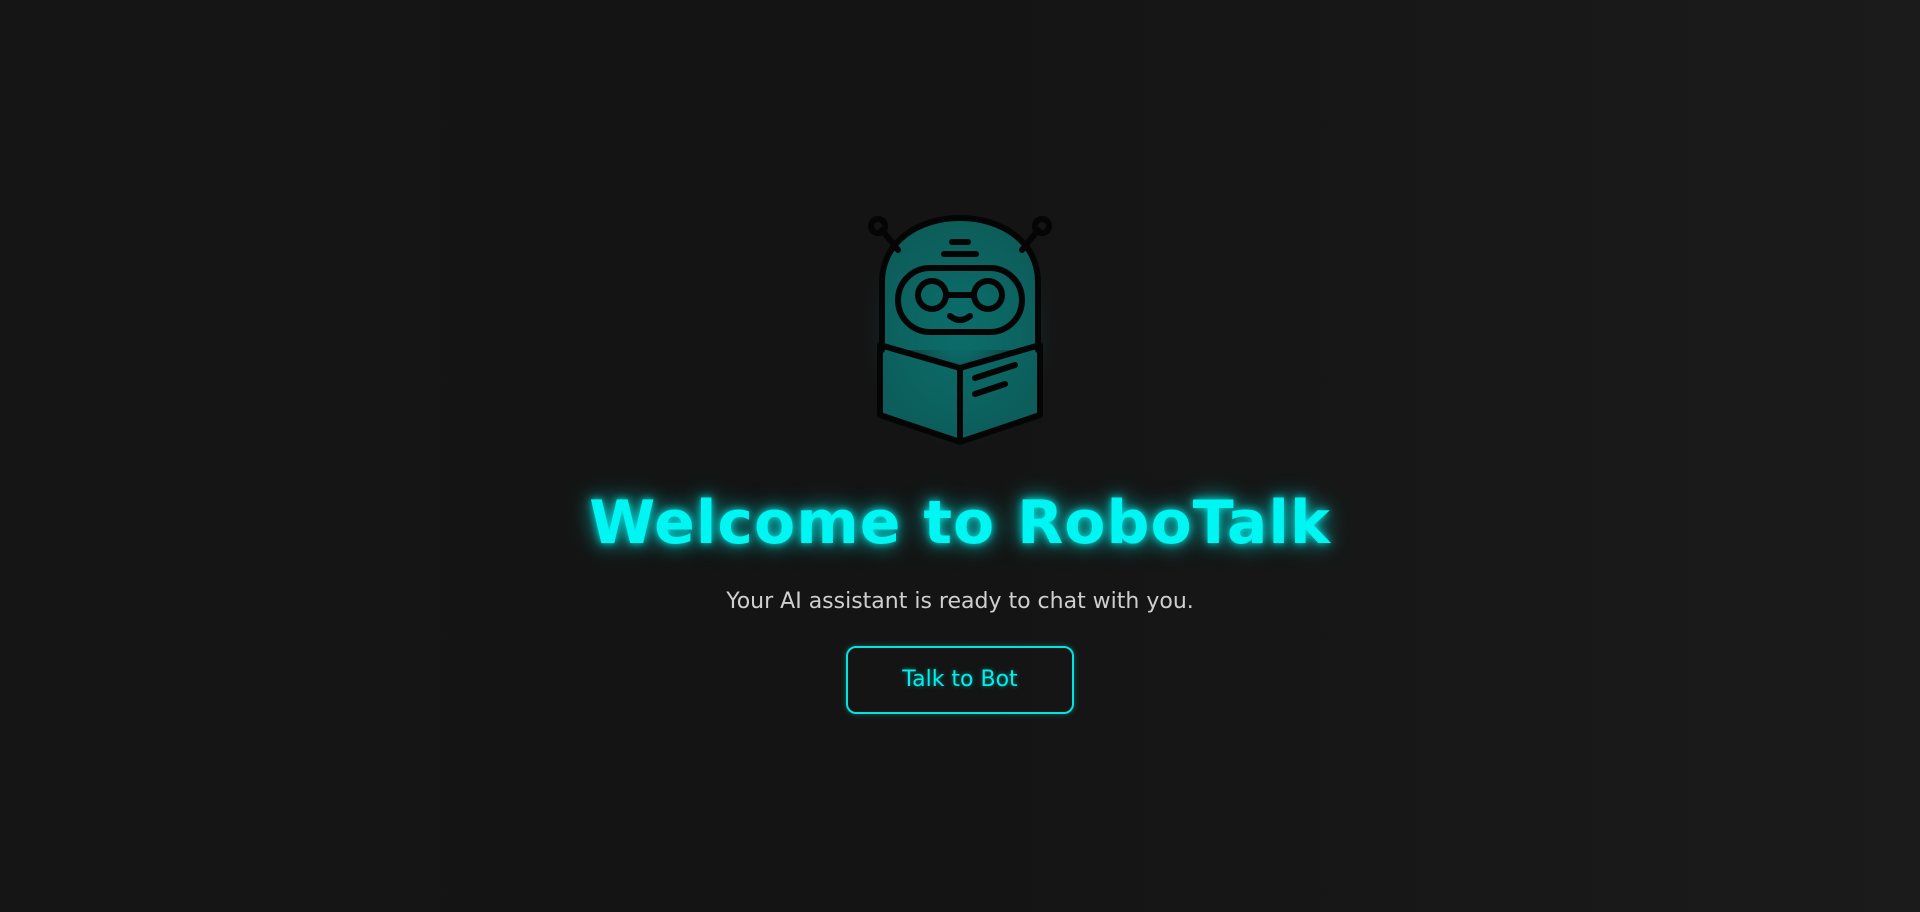 Image resolution: width=1920 pixels, height=912 pixels. I want to click on robot-reading-book-icon, so click(960, 330).